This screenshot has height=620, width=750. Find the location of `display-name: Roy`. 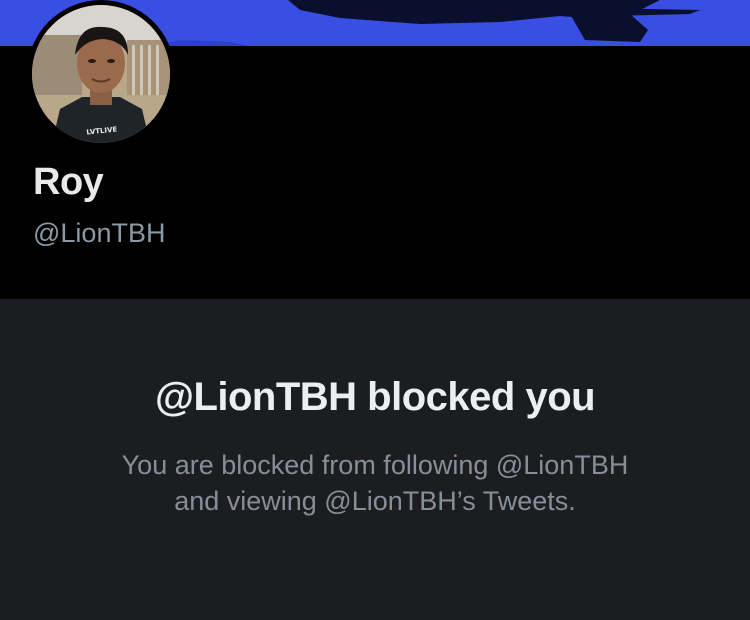

display-name: Roy is located at coordinates (68, 182).